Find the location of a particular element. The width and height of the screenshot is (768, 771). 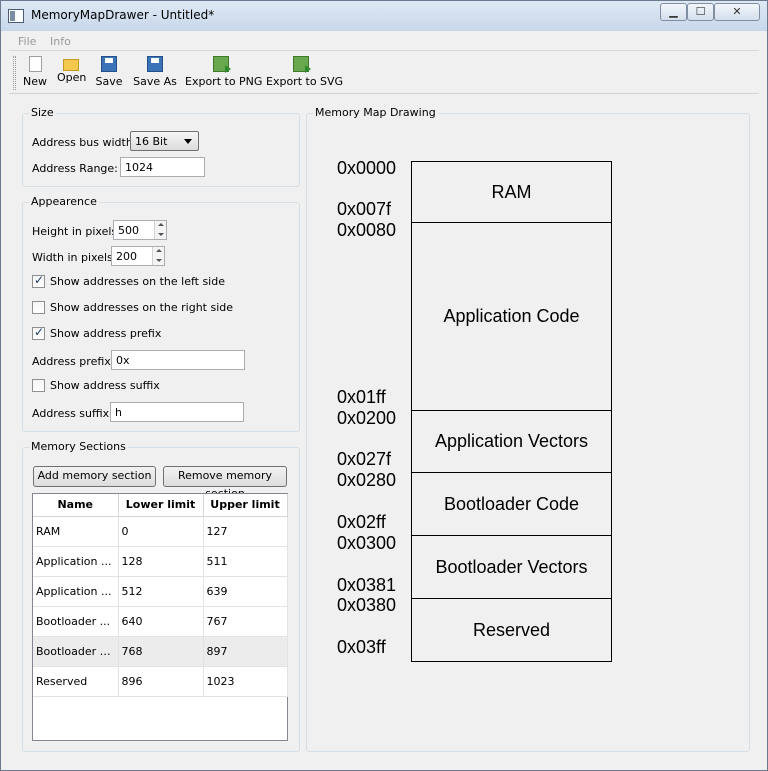

memory-block-label: Application Vectors is located at coordinates (511, 441).